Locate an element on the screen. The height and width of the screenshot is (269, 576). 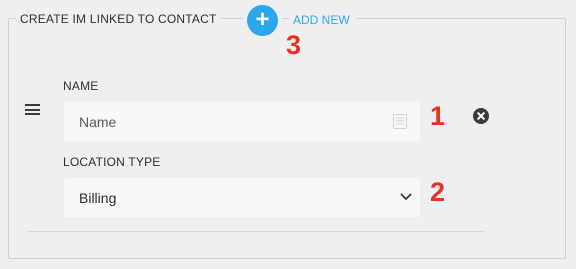
add-new-button: + is located at coordinates (262, 20).